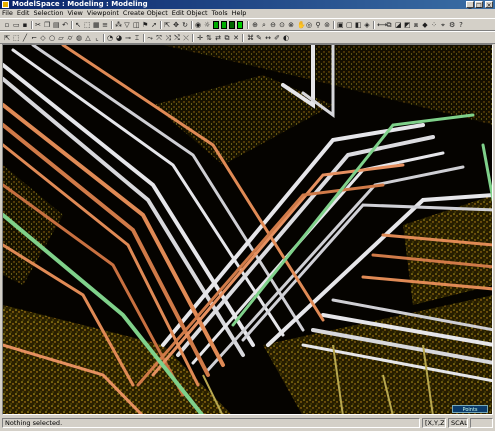  I want to click on trim-icon: ⤭, so click(177, 37).